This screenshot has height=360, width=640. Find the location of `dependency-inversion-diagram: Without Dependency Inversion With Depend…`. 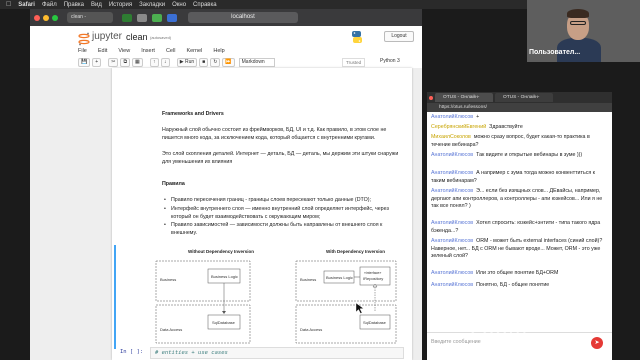

dependency-inversion-diagram: Without Dependency Inversion With Depend… is located at coordinates (261, 297).